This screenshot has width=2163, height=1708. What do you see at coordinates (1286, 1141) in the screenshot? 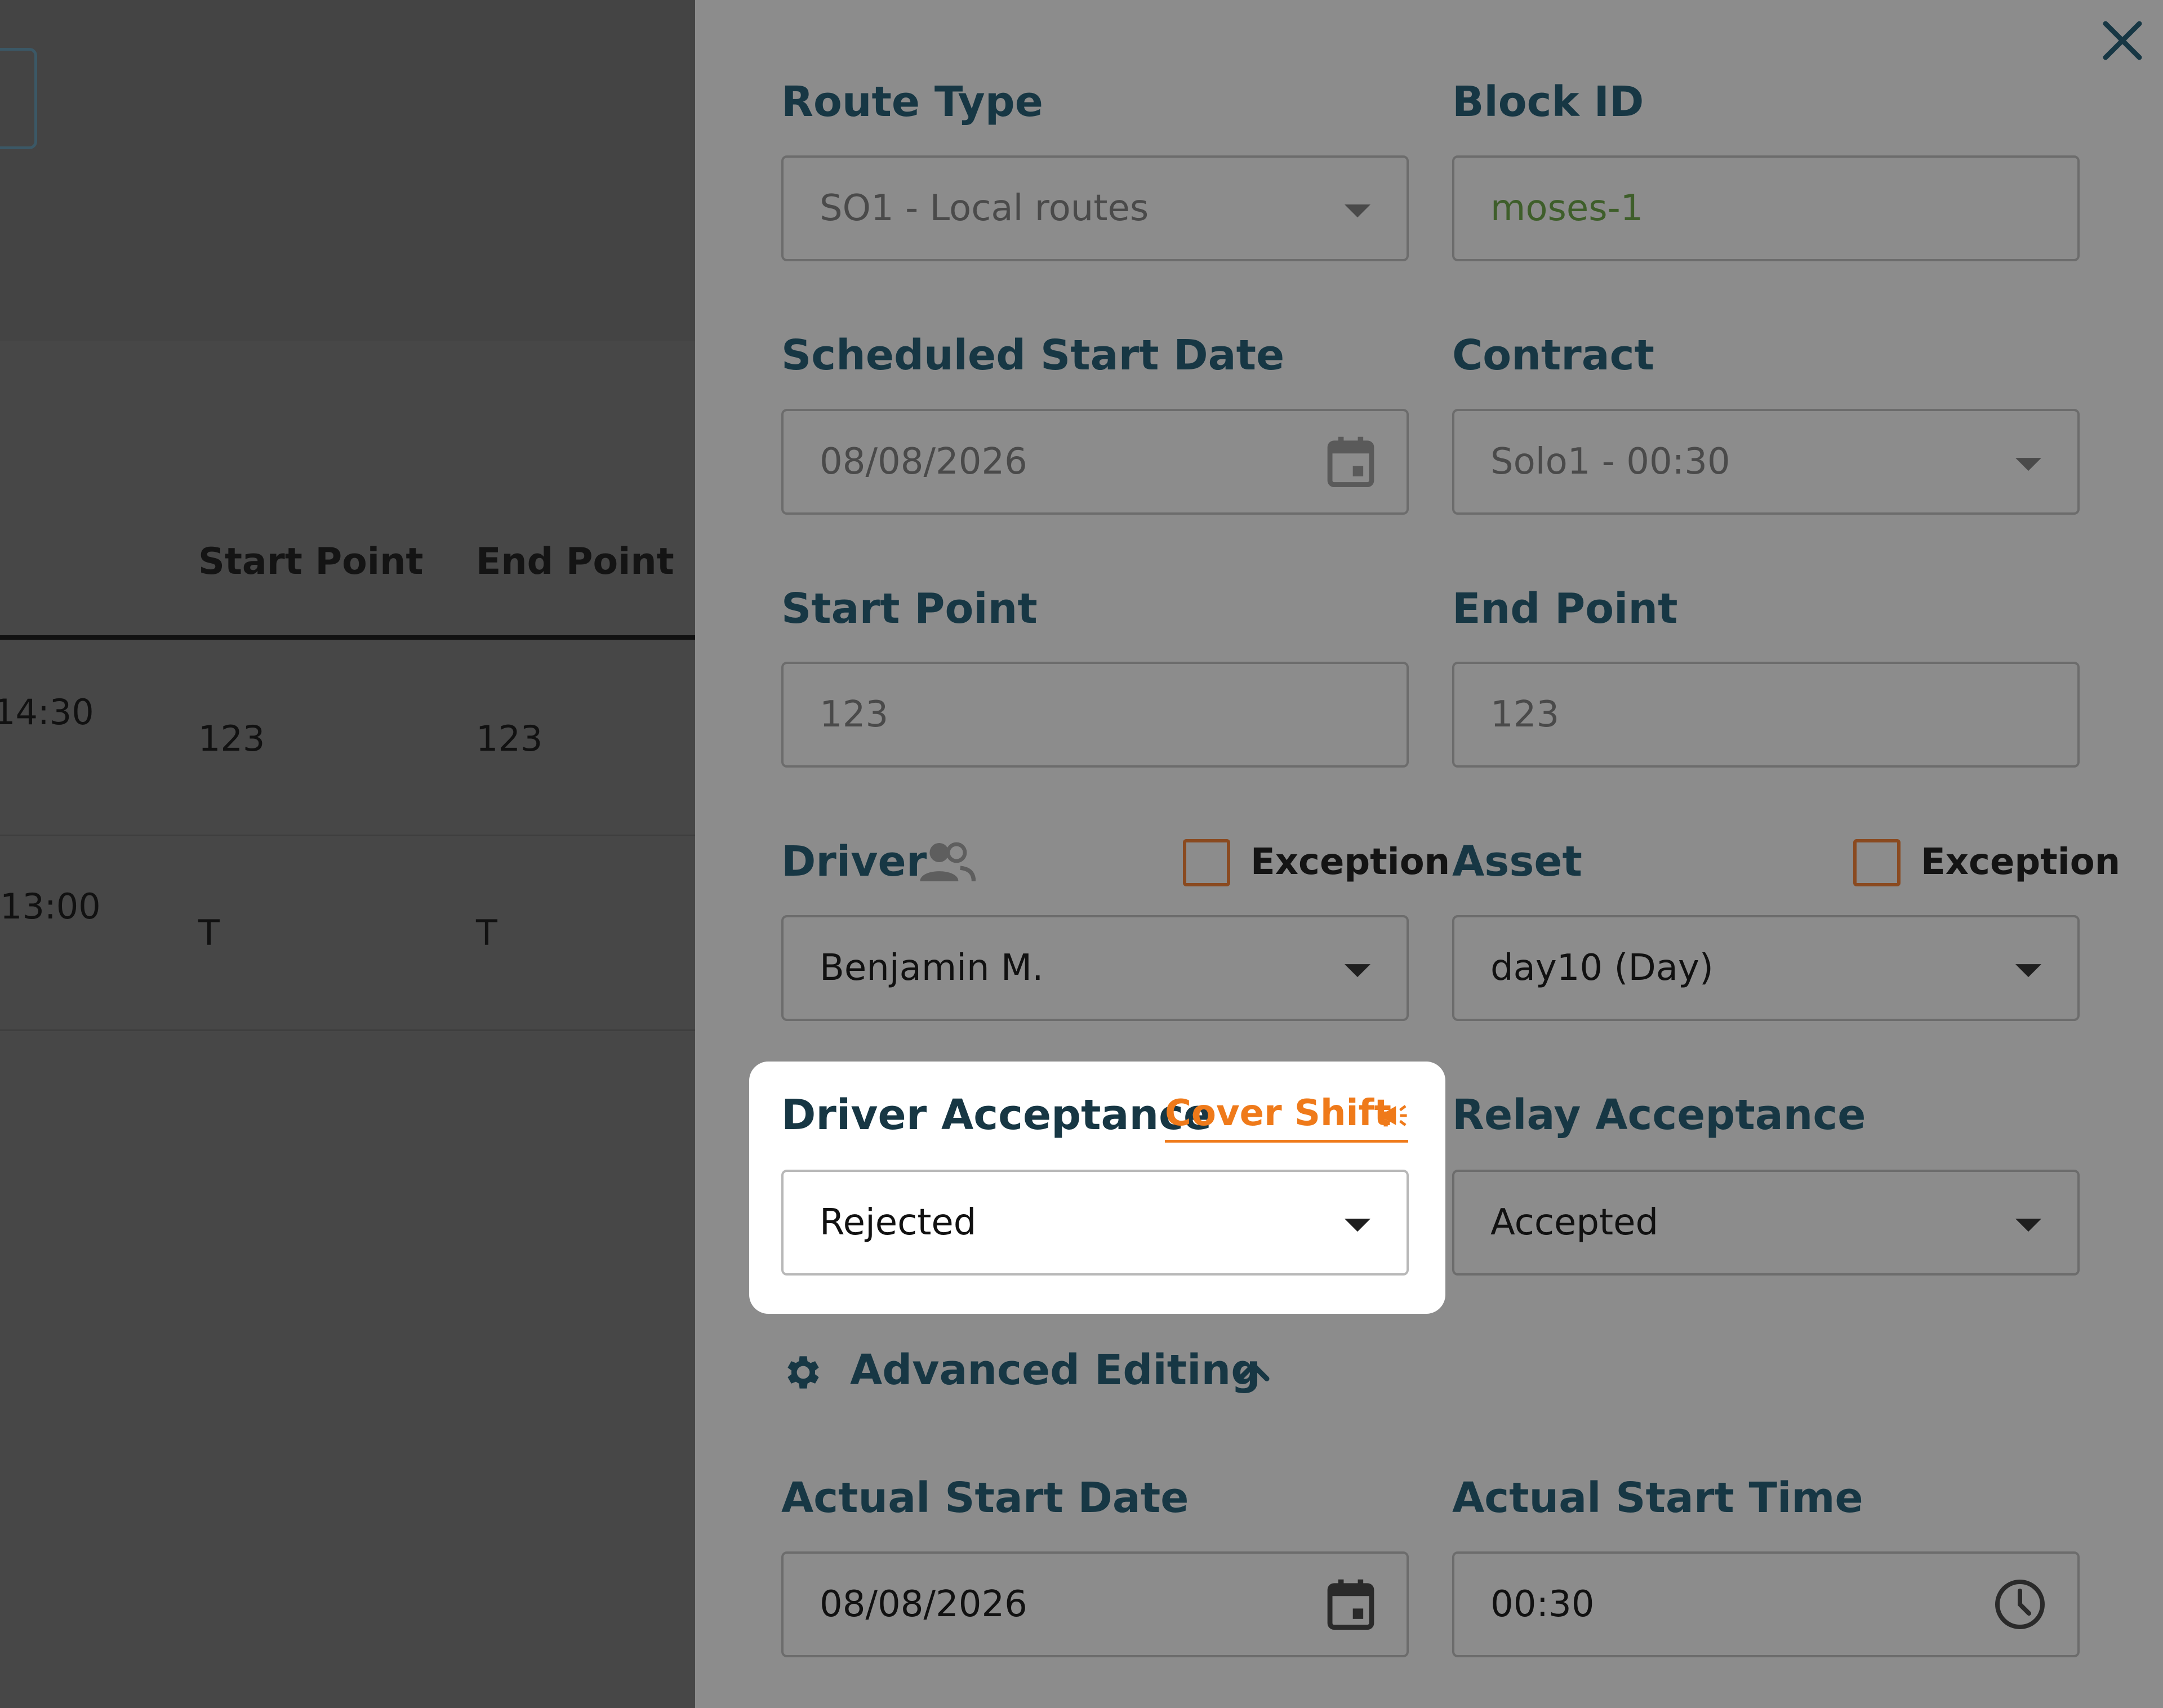
I see `cover-shift-underline` at bounding box center [1286, 1141].